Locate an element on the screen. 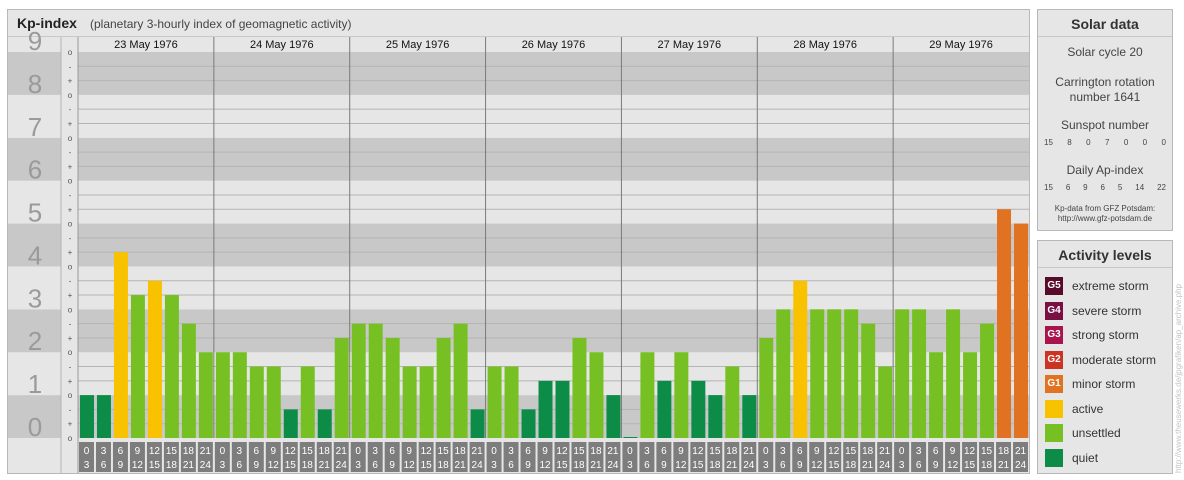 The height and width of the screenshot is (480, 1184). y-tick-label: 4 is located at coordinates (35, 255).